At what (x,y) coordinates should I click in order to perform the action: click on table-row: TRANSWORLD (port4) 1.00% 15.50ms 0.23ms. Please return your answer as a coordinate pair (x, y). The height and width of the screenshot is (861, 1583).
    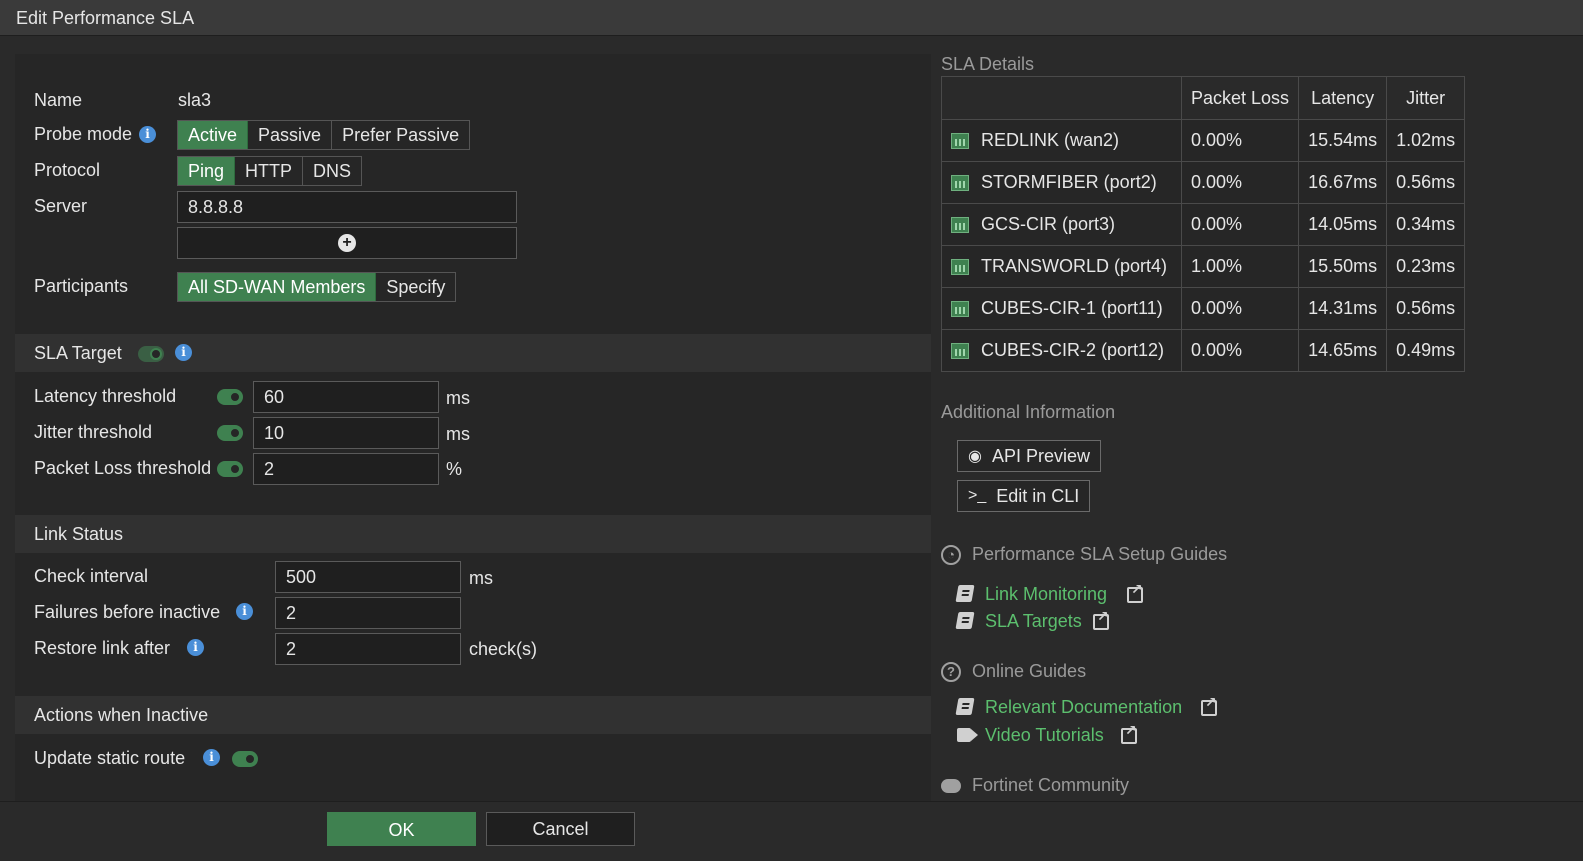
    Looking at the image, I should click on (1203, 266).